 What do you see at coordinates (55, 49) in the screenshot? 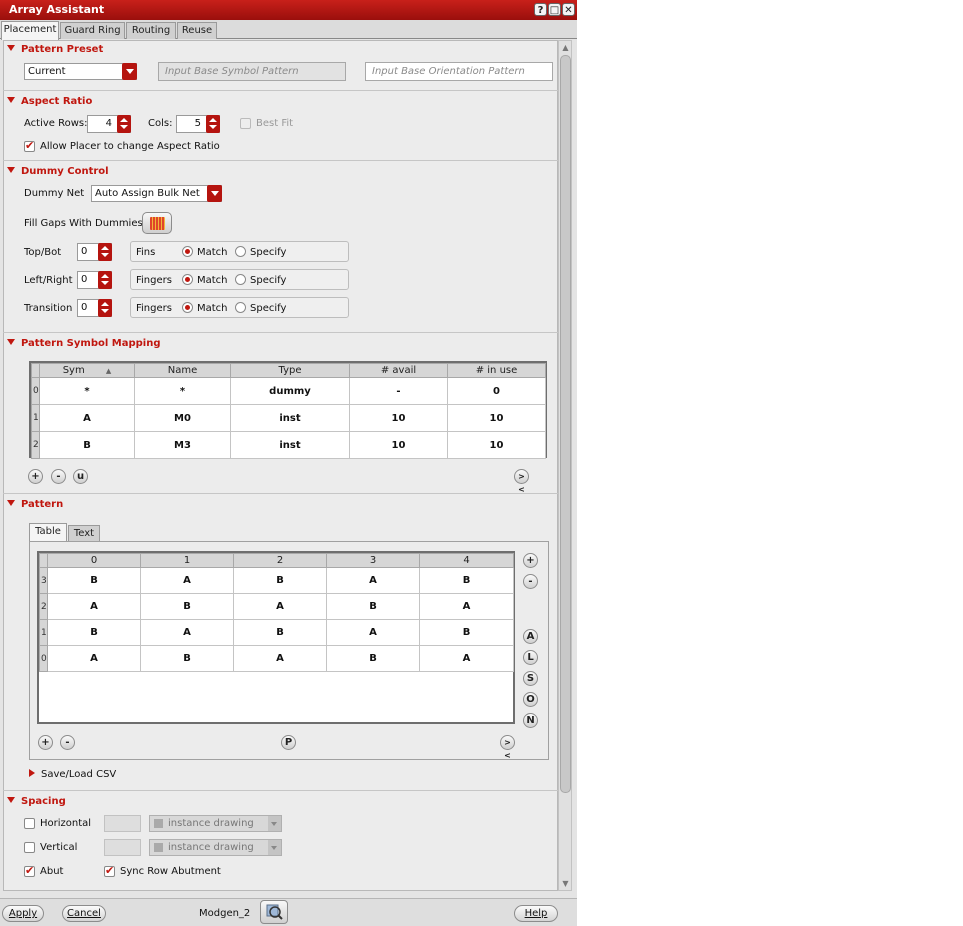
I see `section-pattern-preset: Pattern Preset` at bounding box center [55, 49].